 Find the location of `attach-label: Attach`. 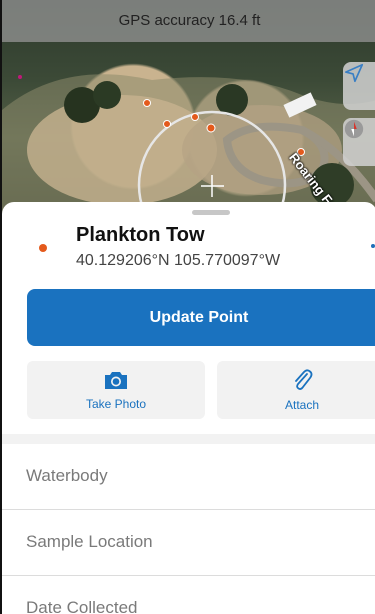

attach-label: Attach is located at coordinates (302, 405).